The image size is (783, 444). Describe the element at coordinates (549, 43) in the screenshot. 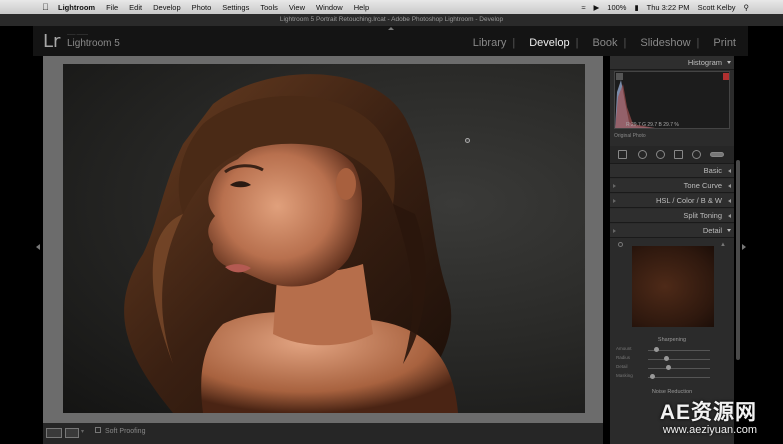

I see `module-develop: Develop` at that location.